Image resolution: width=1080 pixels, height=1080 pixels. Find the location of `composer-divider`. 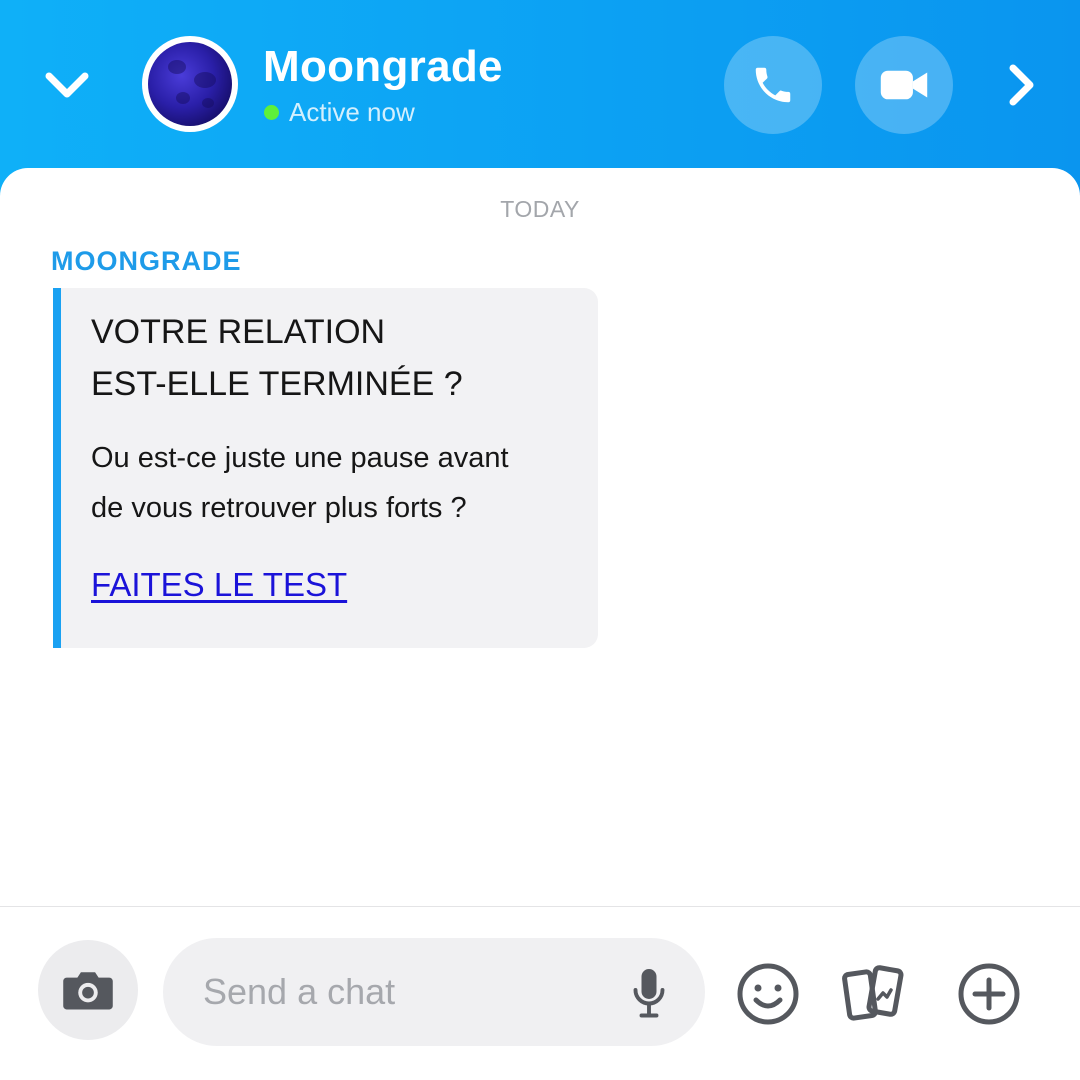

composer-divider is located at coordinates (540, 906).